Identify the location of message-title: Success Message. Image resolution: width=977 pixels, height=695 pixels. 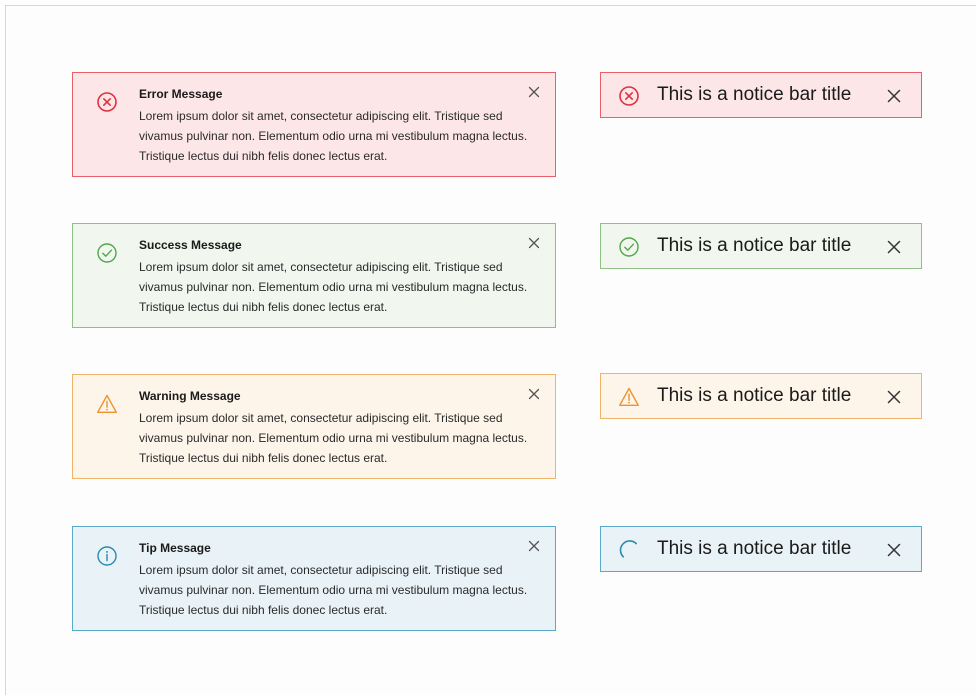
(190, 245).